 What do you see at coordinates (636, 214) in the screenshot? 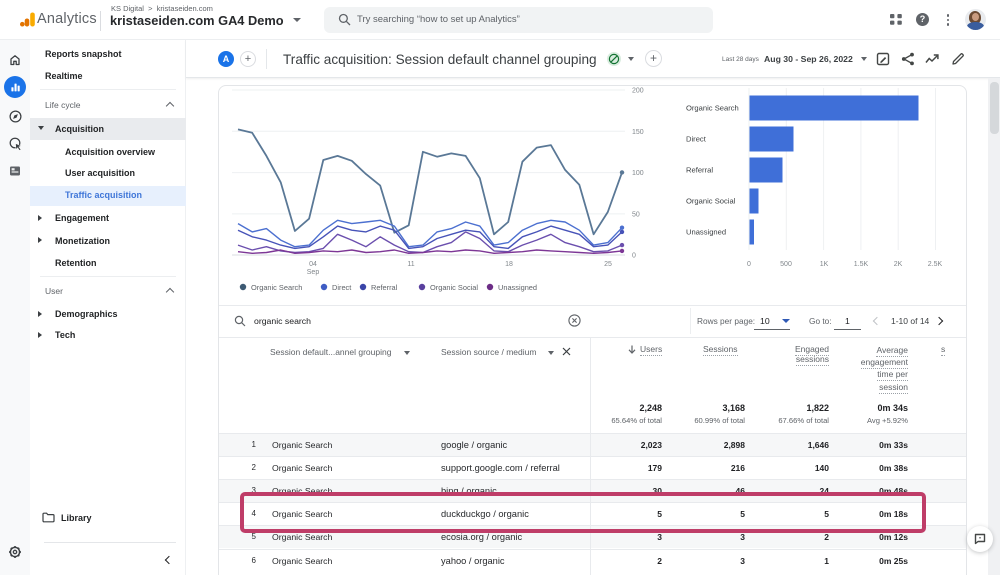
I see `svg-text: 50` at bounding box center [636, 214].